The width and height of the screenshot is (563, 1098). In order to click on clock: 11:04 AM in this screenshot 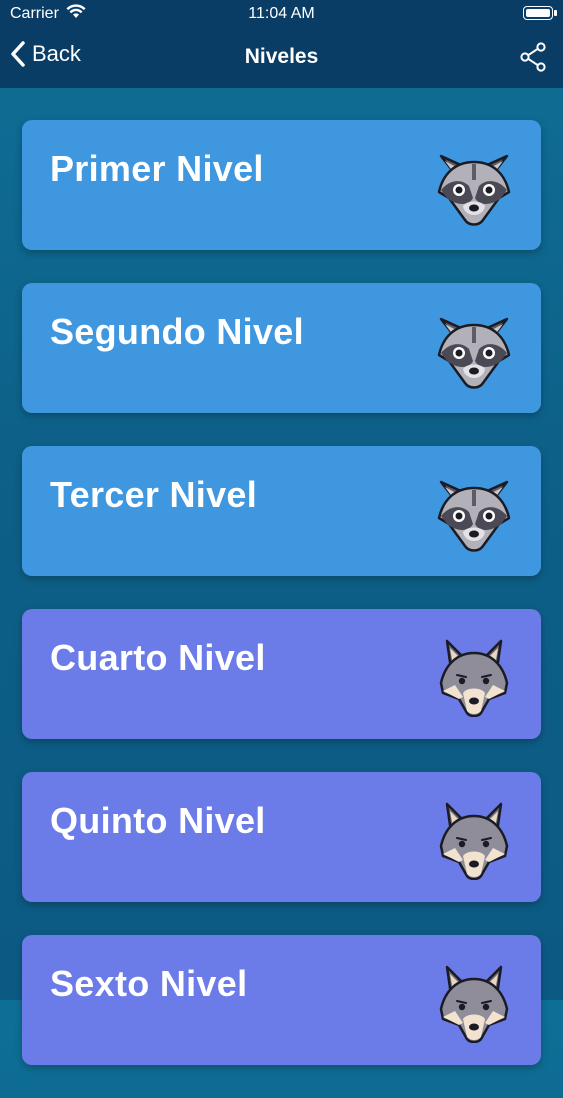, I will do `click(281, 13)`.